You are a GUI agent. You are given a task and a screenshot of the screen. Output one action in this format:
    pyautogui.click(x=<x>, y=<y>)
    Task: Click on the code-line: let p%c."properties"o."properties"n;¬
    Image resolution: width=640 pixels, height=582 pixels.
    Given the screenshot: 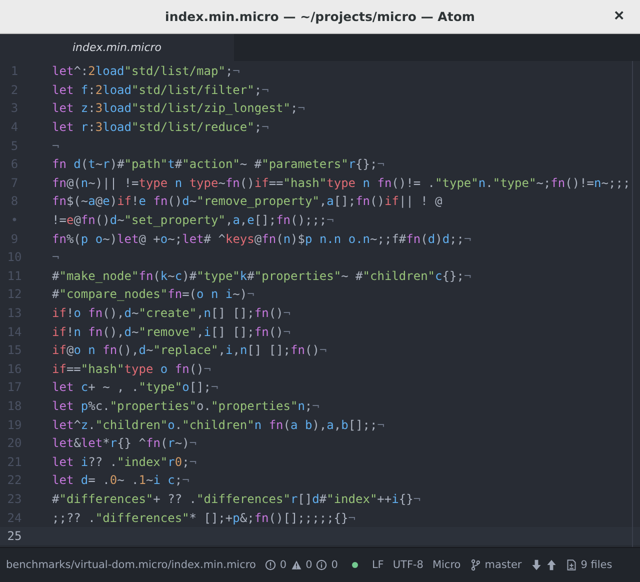 What is the action you would take?
    pyautogui.click(x=186, y=405)
    